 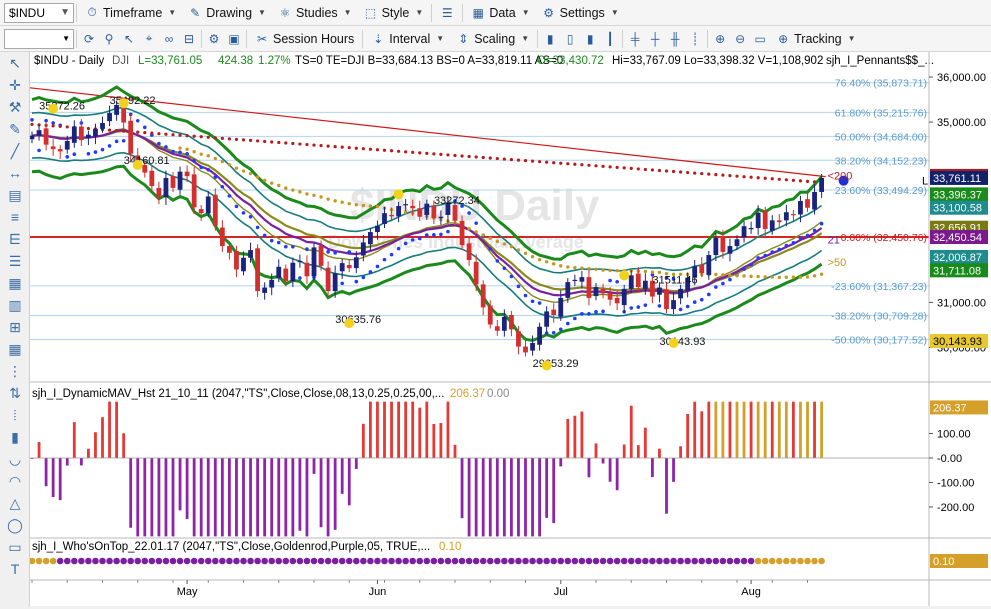 I want to click on pencil-icon: ✎, so click(x=15, y=129).